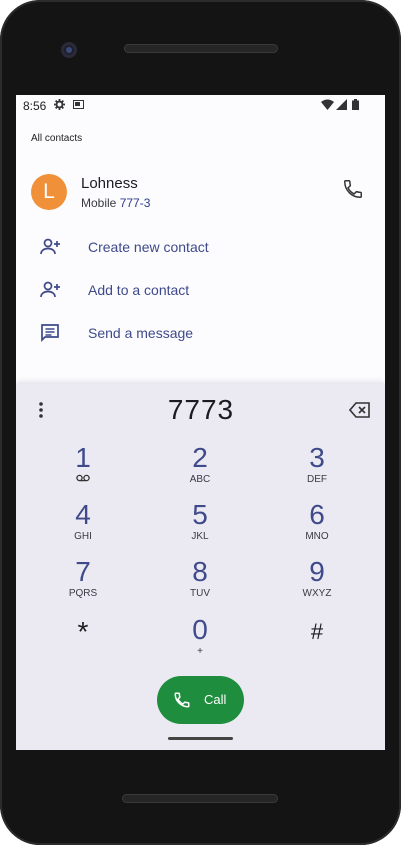  What do you see at coordinates (200, 106) in the screenshot?
I see `status-bar: 8:56` at bounding box center [200, 106].